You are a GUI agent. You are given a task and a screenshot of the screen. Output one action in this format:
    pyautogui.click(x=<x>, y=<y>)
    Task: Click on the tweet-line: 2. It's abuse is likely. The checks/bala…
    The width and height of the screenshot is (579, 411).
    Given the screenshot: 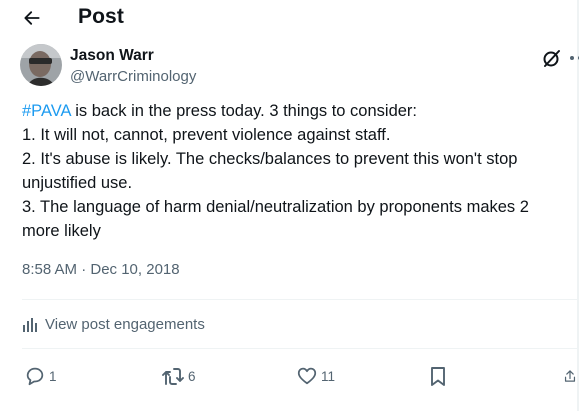 What is the action you would take?
    pyautogui.click(x=270, y=159)
    